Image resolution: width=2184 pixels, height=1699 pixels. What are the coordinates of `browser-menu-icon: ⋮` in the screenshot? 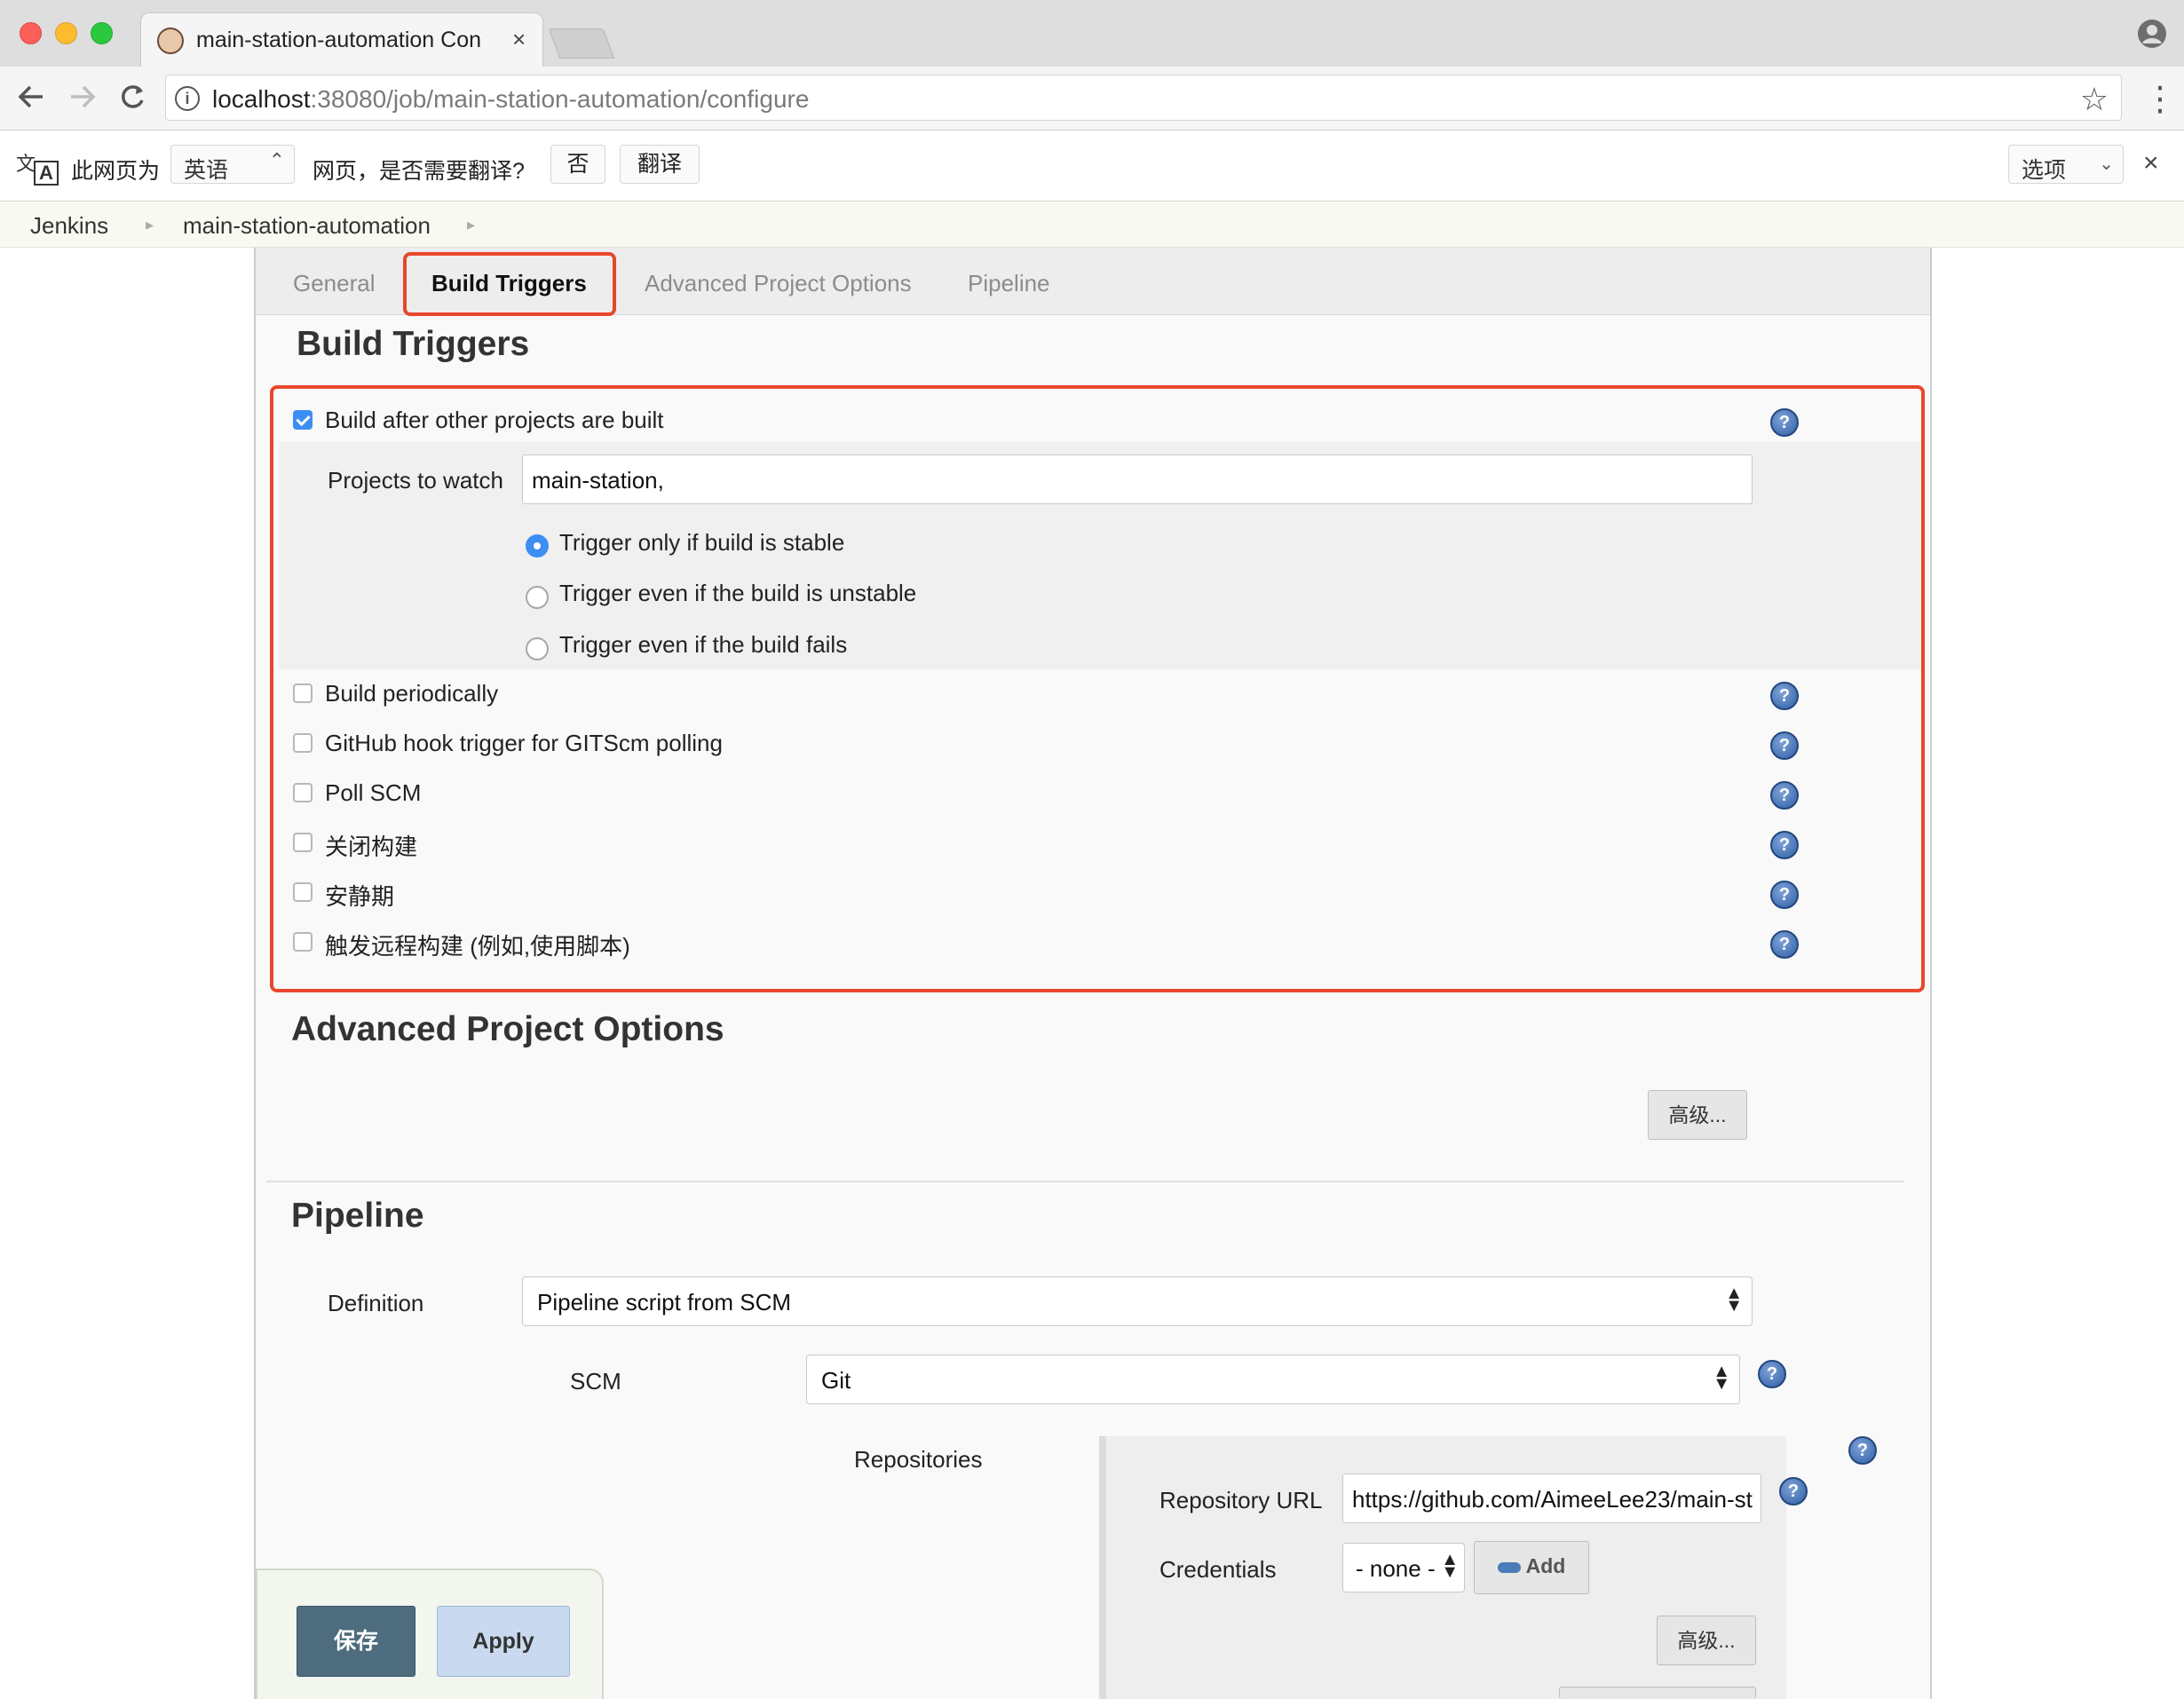 It's located at (2160, 99).